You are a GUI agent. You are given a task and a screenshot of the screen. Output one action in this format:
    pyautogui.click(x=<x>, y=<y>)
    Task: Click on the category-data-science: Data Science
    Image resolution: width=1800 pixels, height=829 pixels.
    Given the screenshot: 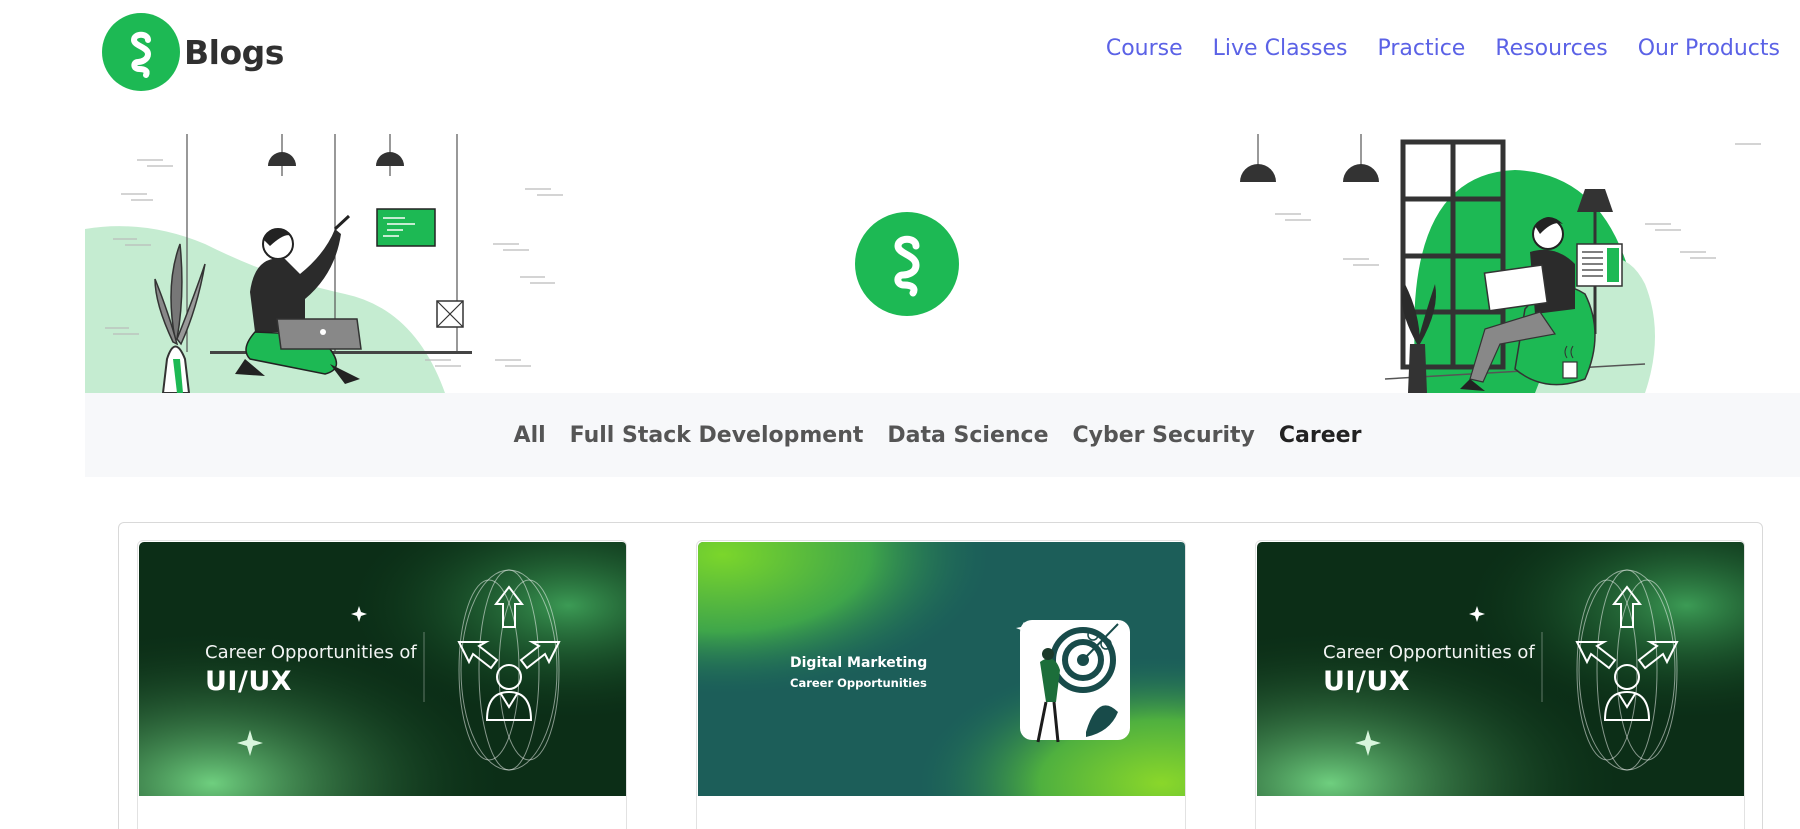 What is the action you would take?
    pyautogui.click(x=967, y=435)
    